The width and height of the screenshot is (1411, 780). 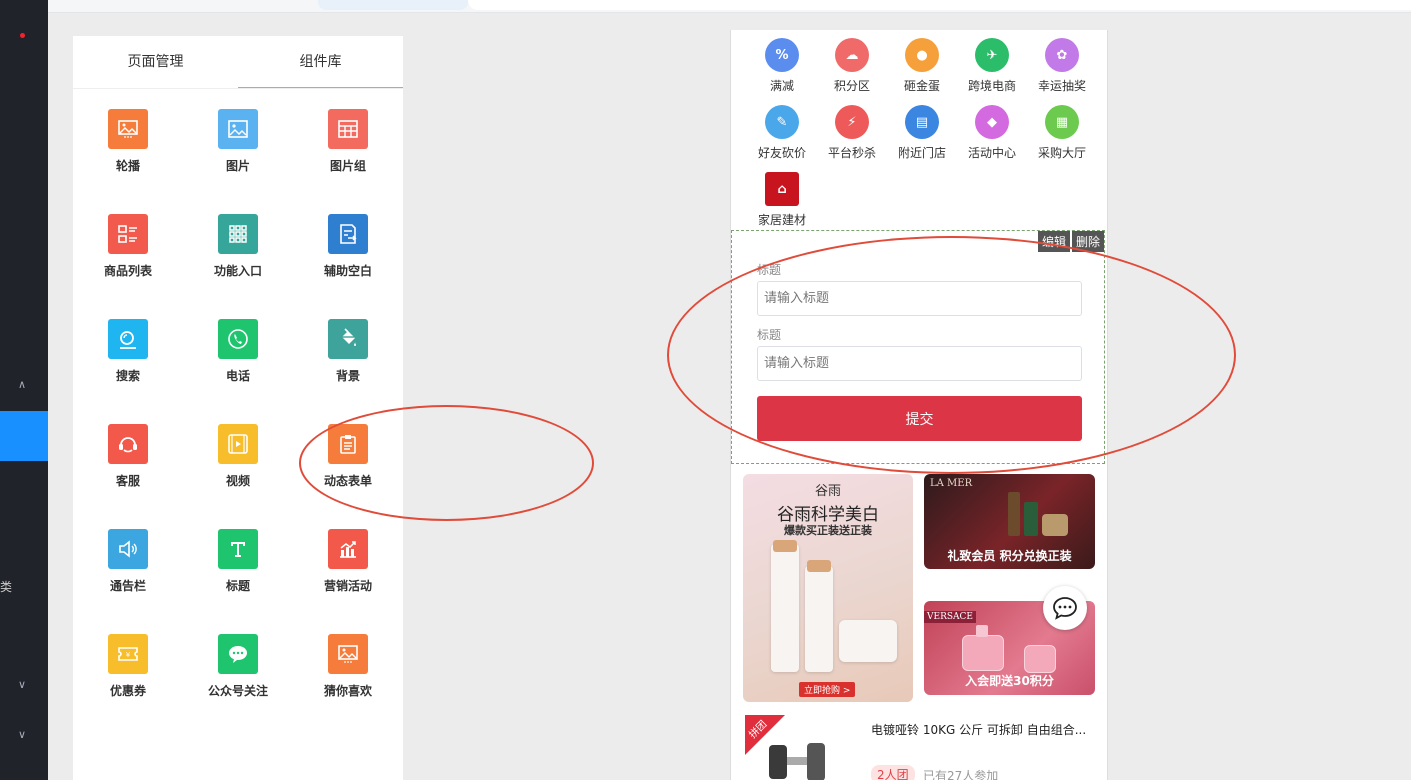 What do you see at coordinates (1087, 241) in the screenshot?
I see `delete-button: 删除` at bounding box center [1087, 241].